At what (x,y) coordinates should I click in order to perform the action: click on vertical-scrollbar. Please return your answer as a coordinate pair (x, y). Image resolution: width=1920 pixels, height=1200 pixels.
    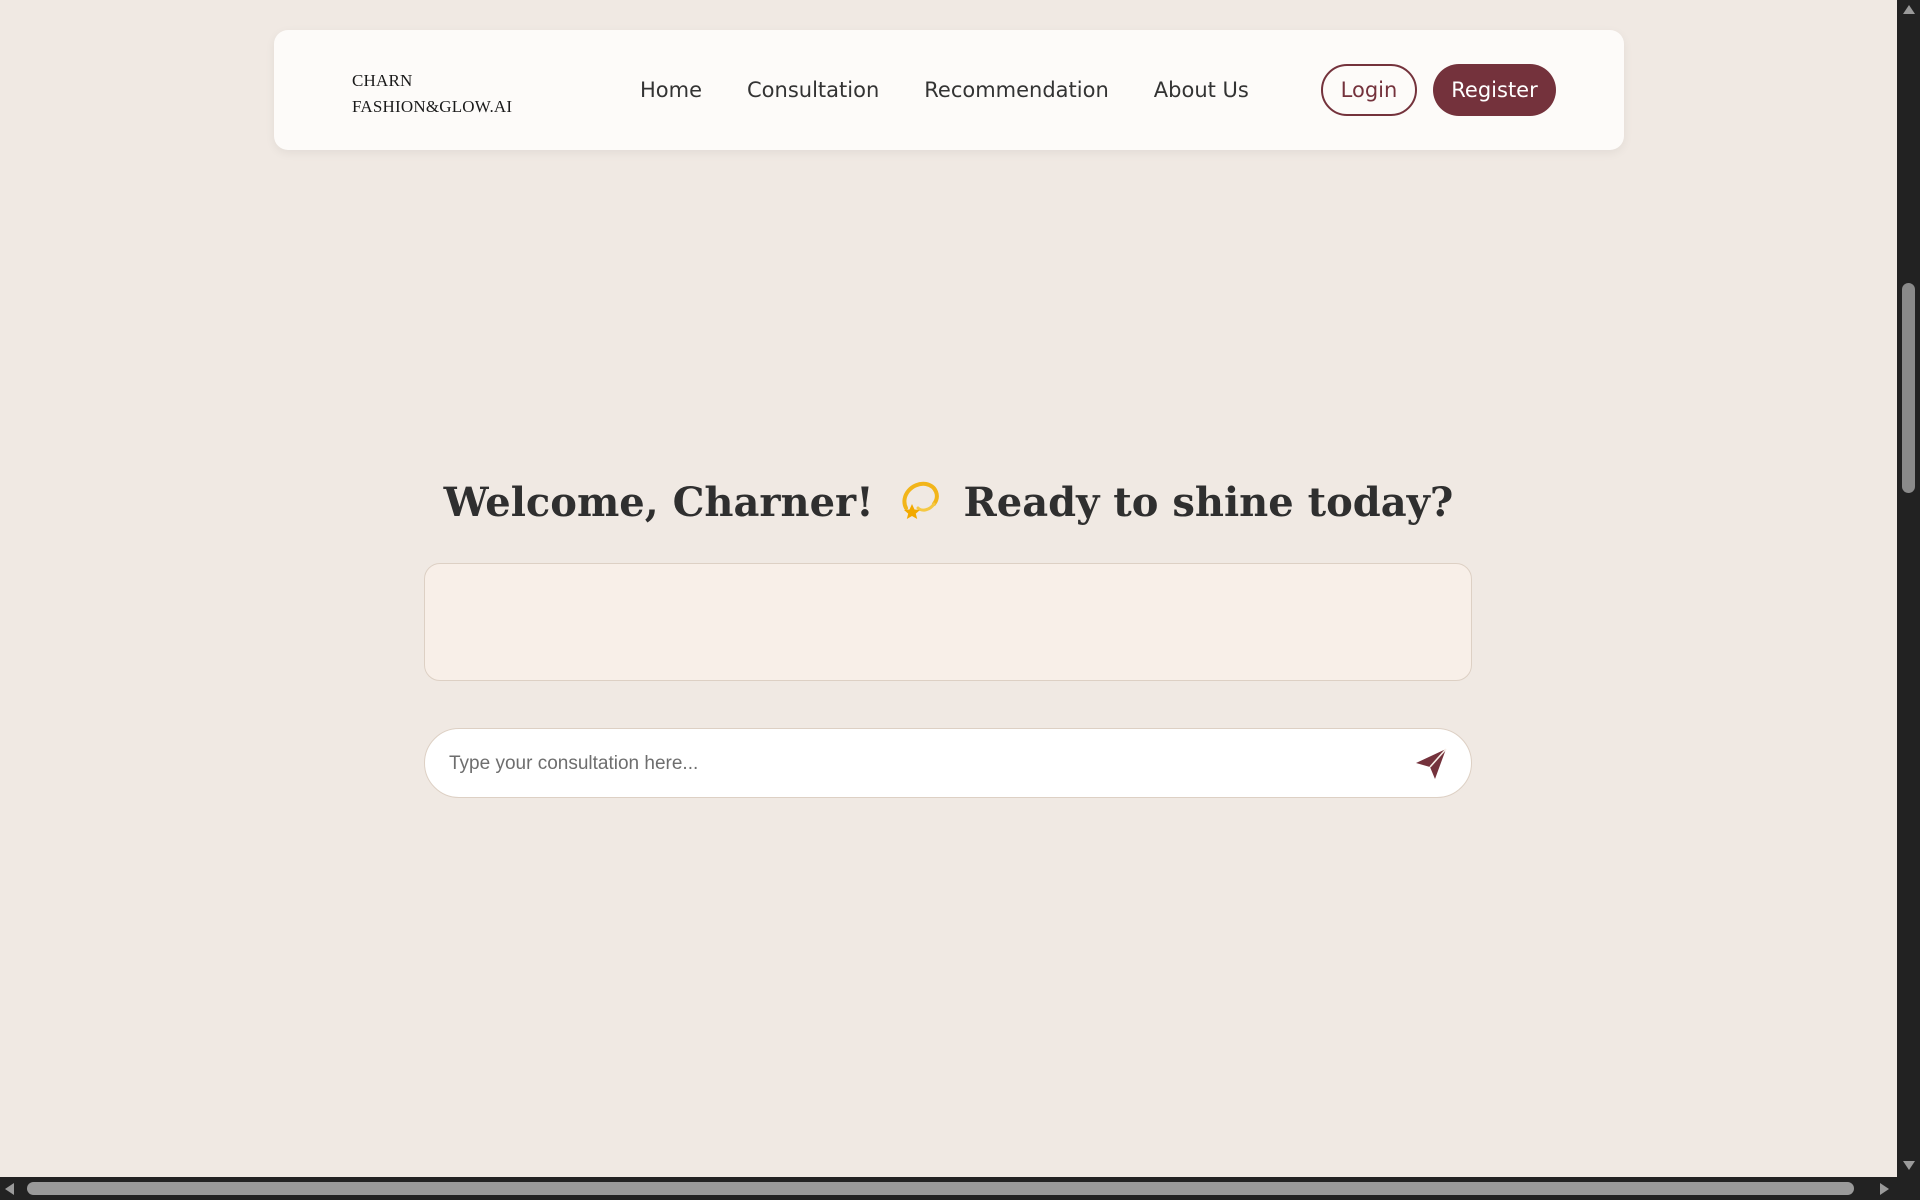
    Looking at the image, I should click on (1908, 588).